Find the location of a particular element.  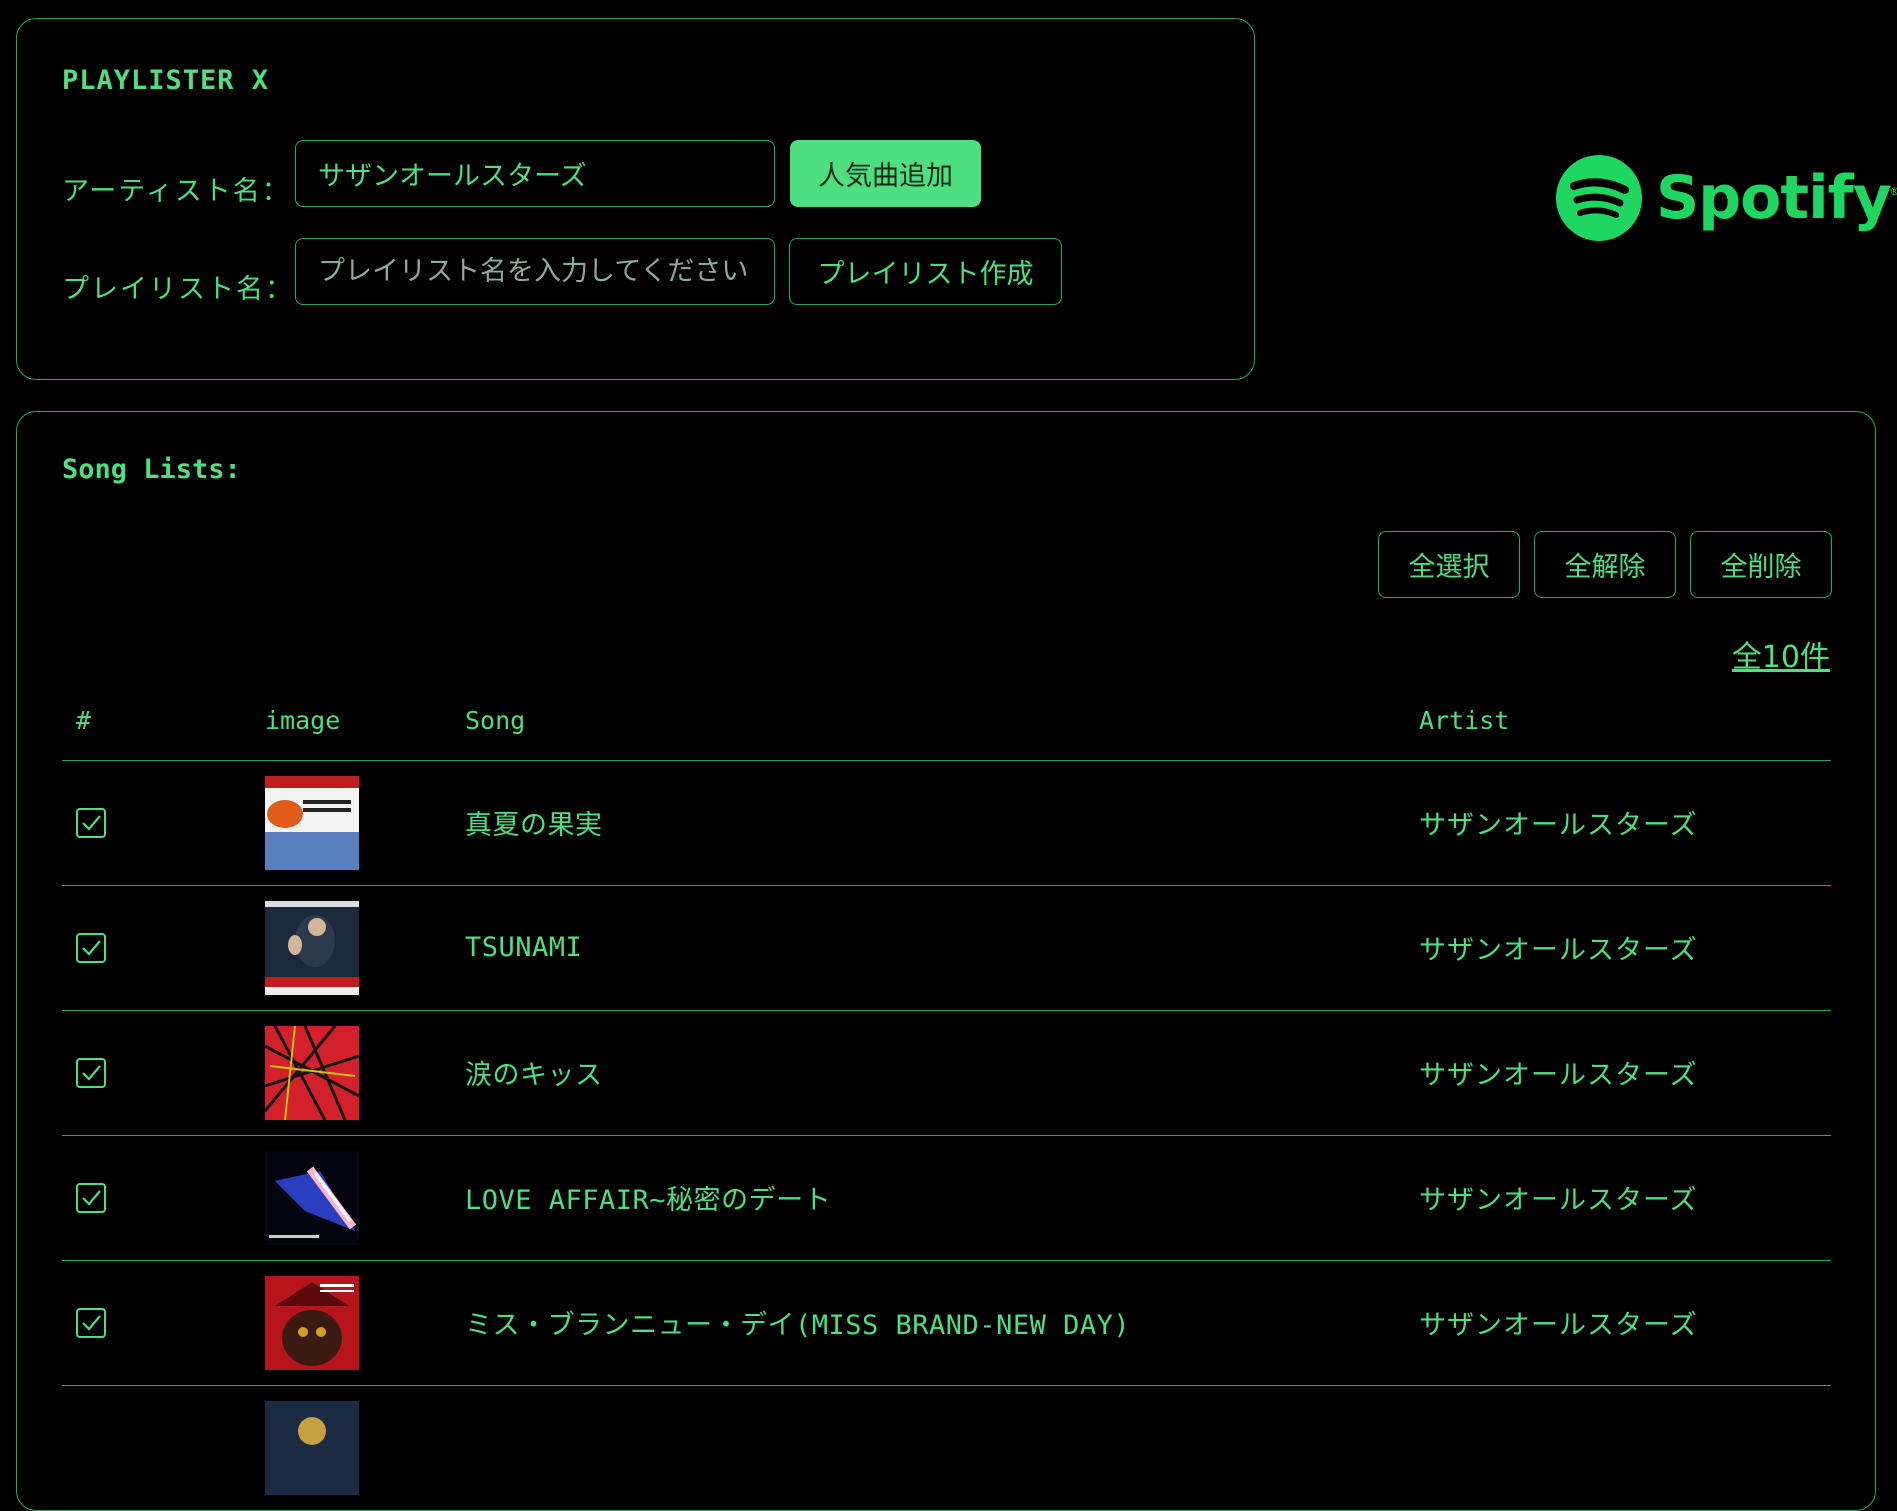

add-popular-songs-button: 人気曲追加 is located at coordinates (885, 173).